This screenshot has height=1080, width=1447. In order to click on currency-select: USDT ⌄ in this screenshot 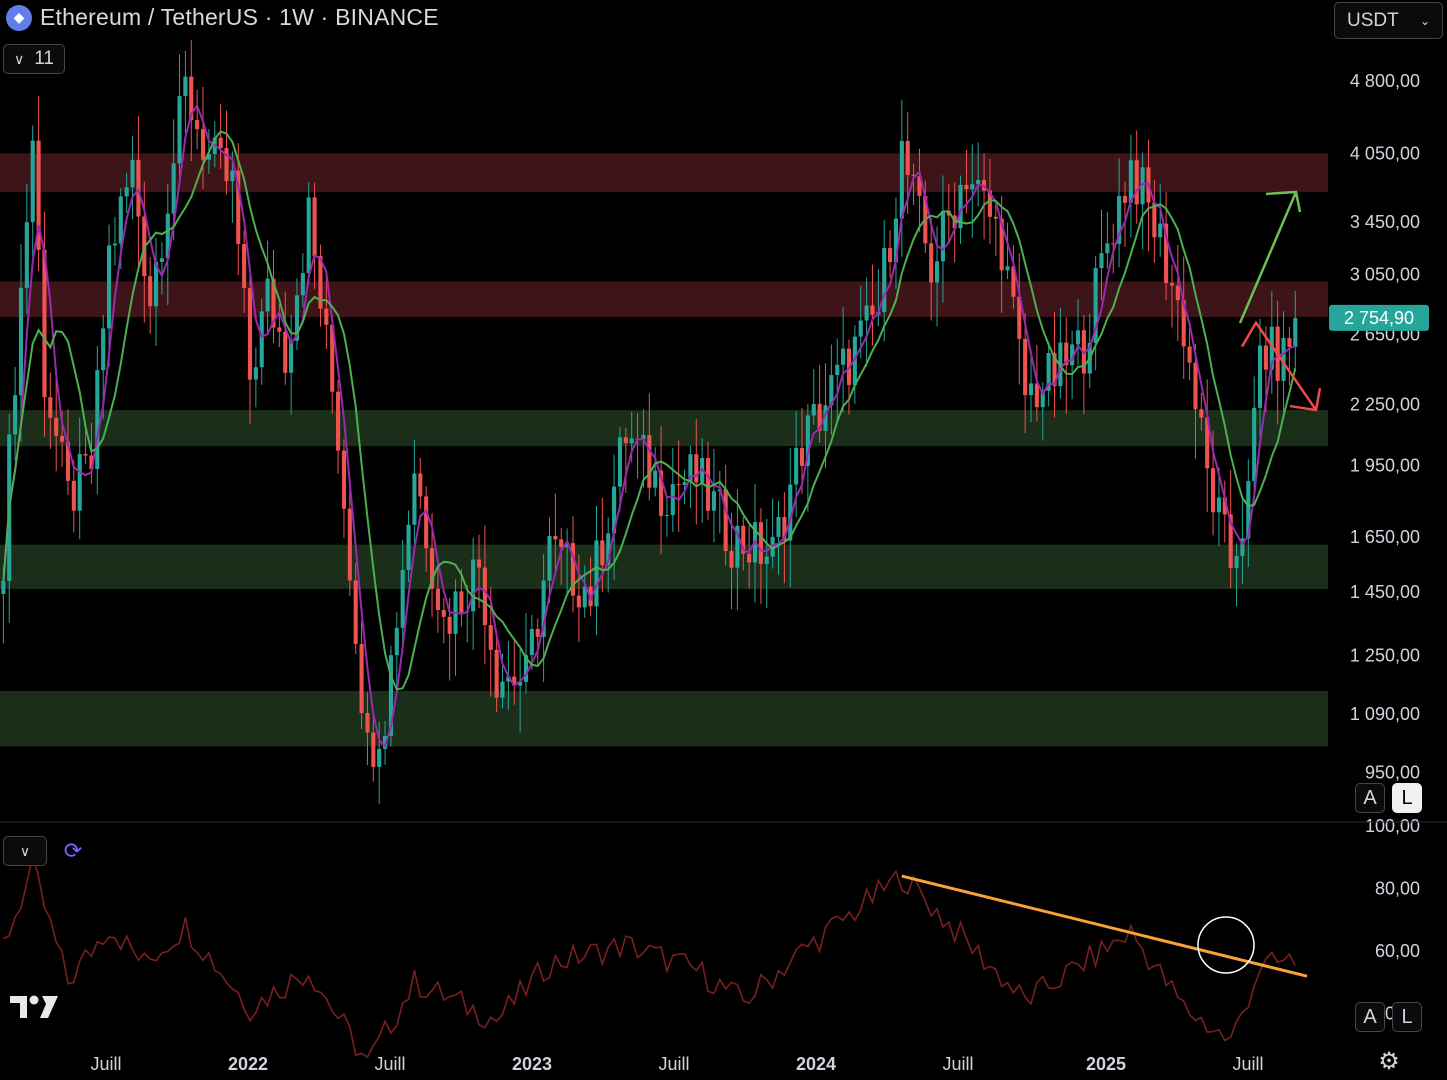, I will do `click(1388, 20)`.